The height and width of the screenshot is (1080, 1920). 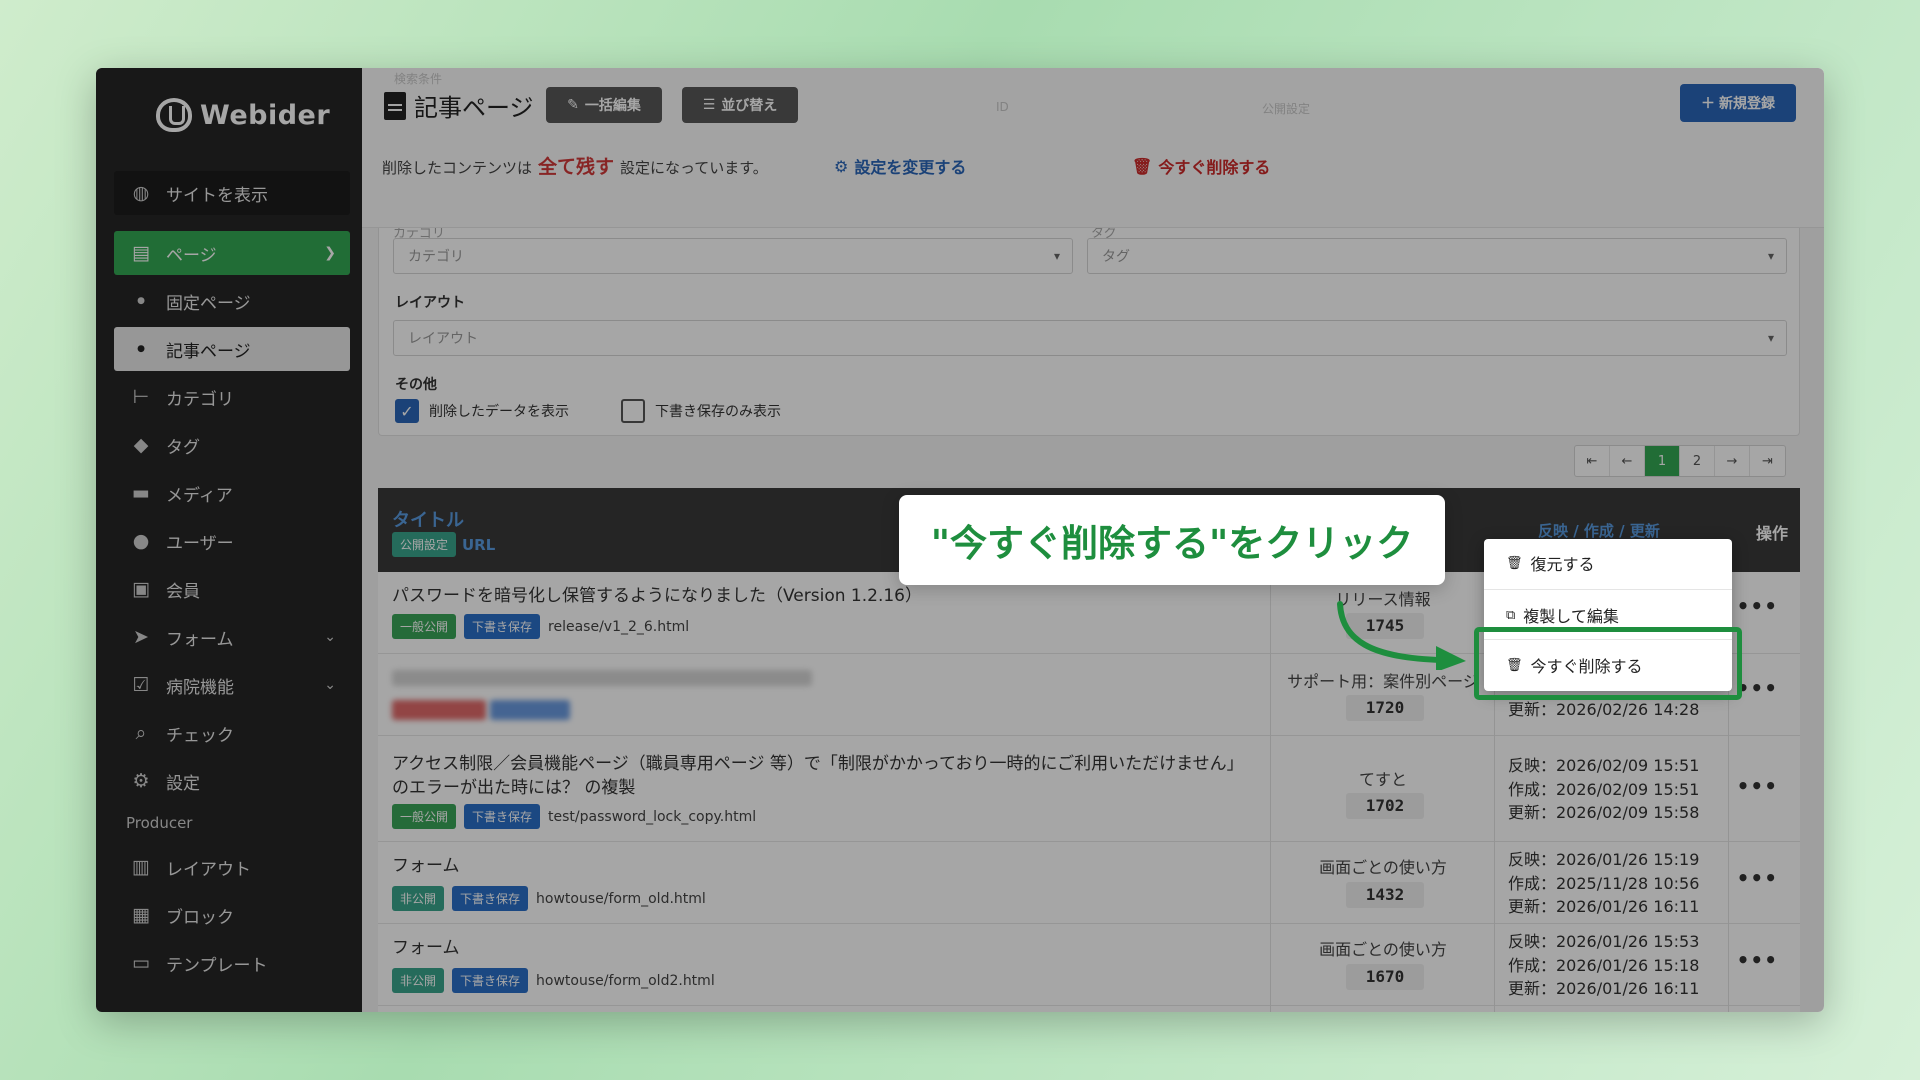 I want to click on callout-text: "今すぐ削除する"をクリック, so click(x=1172, y=543).